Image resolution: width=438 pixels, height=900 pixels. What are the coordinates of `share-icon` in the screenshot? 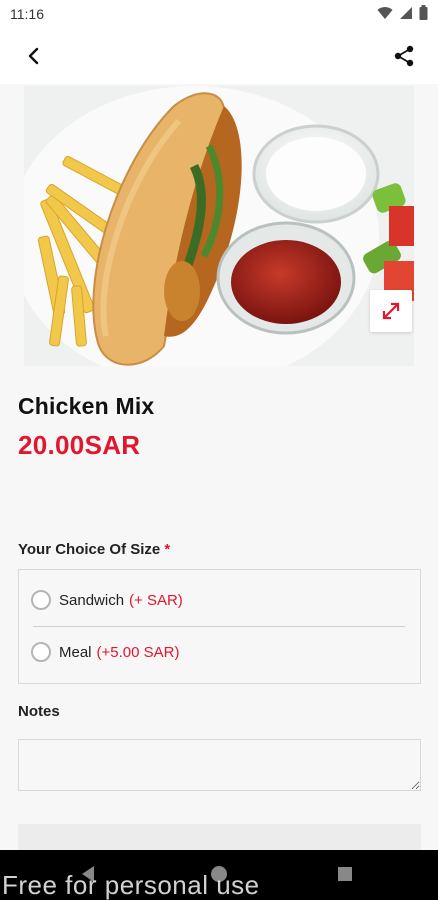 It's located at (404, 56).